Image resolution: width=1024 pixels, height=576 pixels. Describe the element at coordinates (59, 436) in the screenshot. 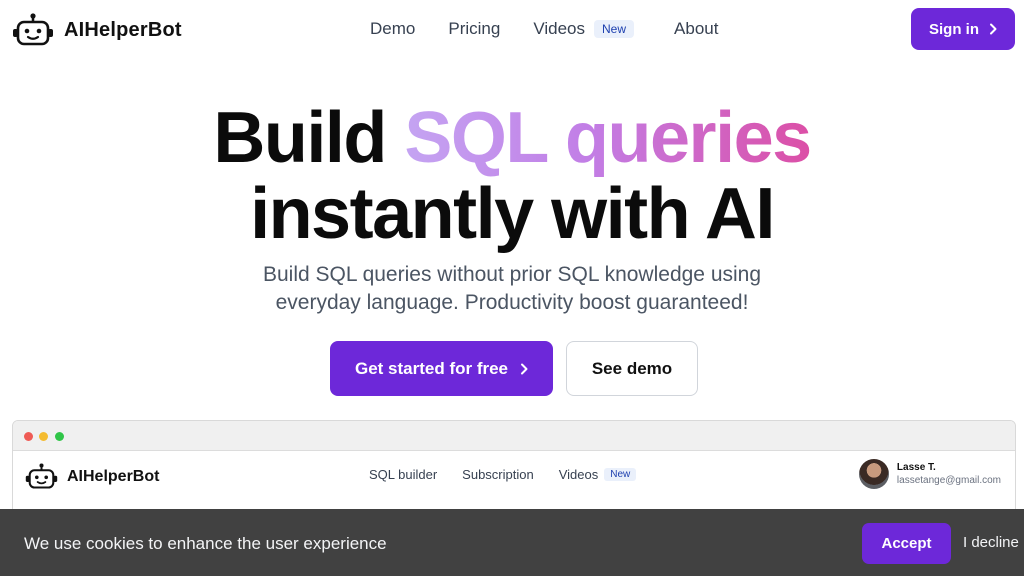

I see `window-maximize-dot` at that location.